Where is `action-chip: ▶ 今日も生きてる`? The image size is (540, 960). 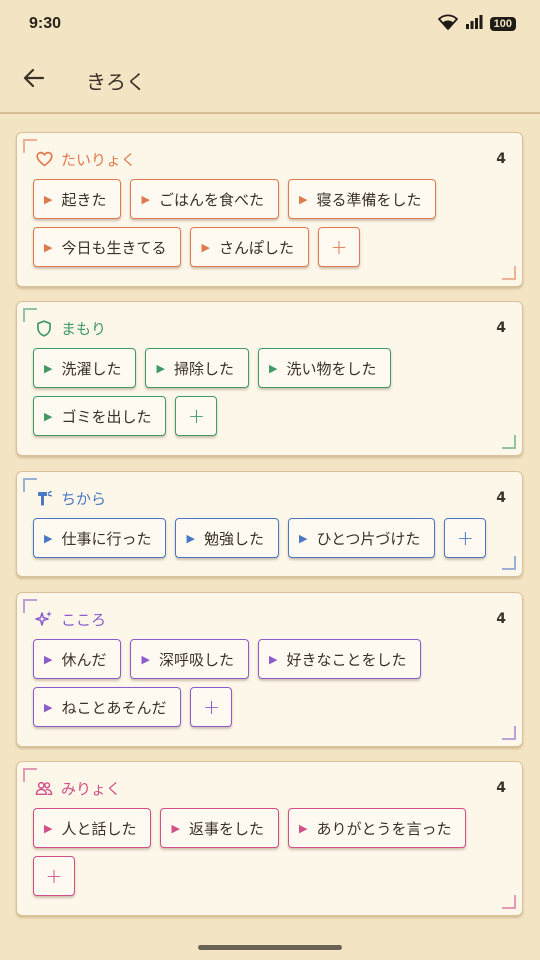
action-chip: ▶ 今日も生きてる is located at coordinates (107, 247).